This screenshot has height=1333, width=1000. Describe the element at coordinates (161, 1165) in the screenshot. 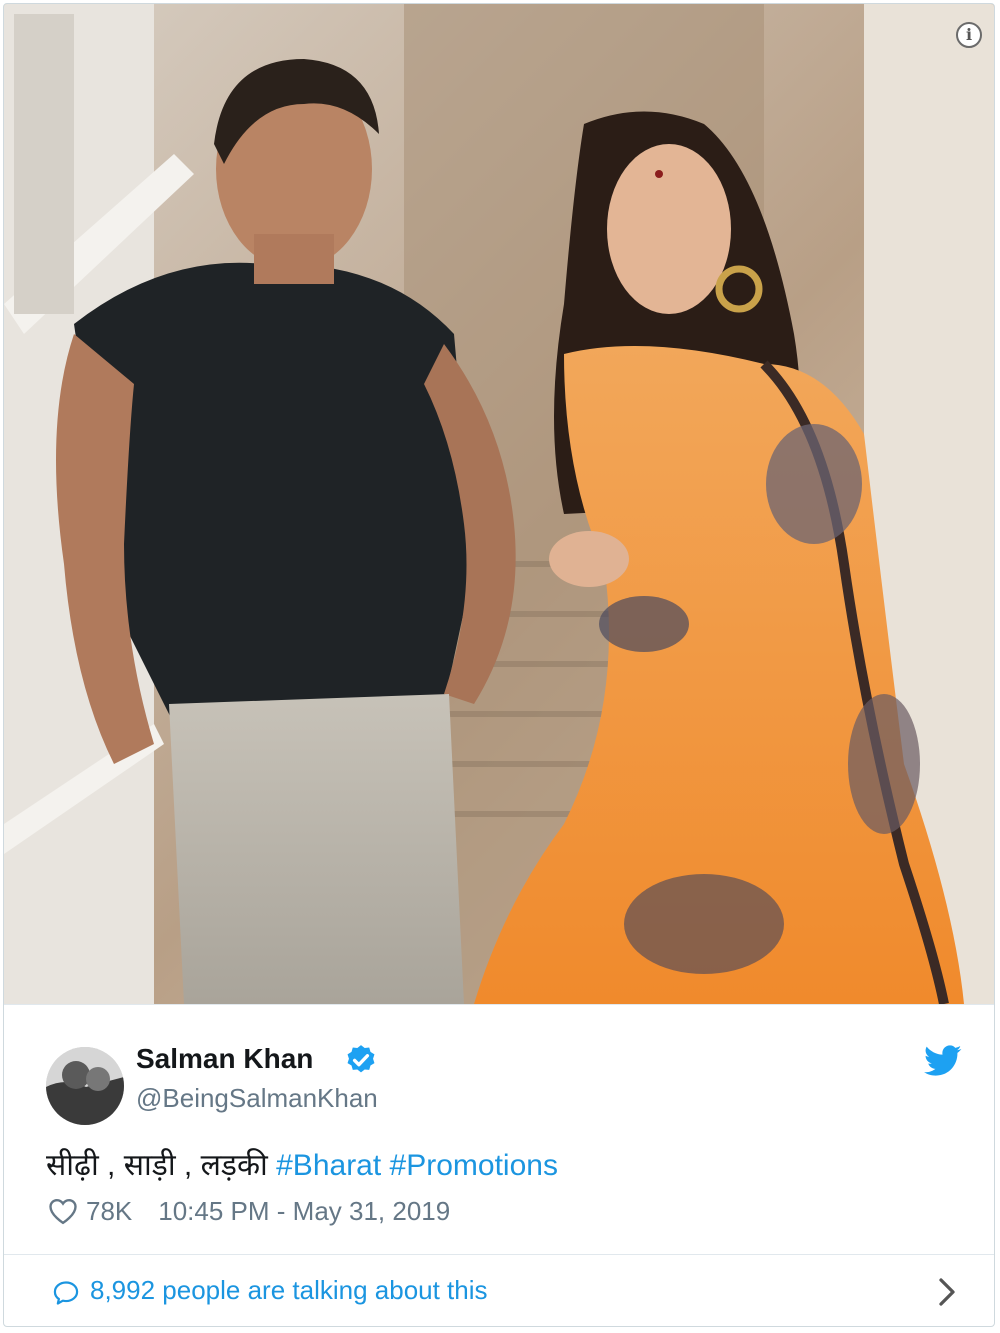

I see `tweet-text-plain: सीढ़ी , साड़ी , लड़की` at that location.